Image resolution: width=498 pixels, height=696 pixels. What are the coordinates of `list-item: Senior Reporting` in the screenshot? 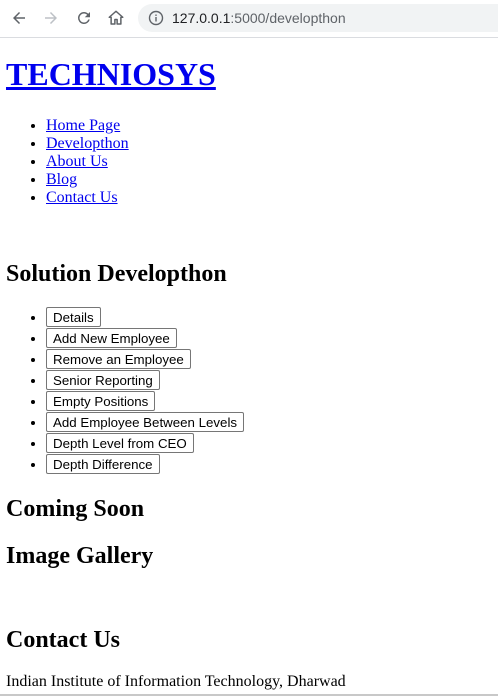 It's located at (145, 380).